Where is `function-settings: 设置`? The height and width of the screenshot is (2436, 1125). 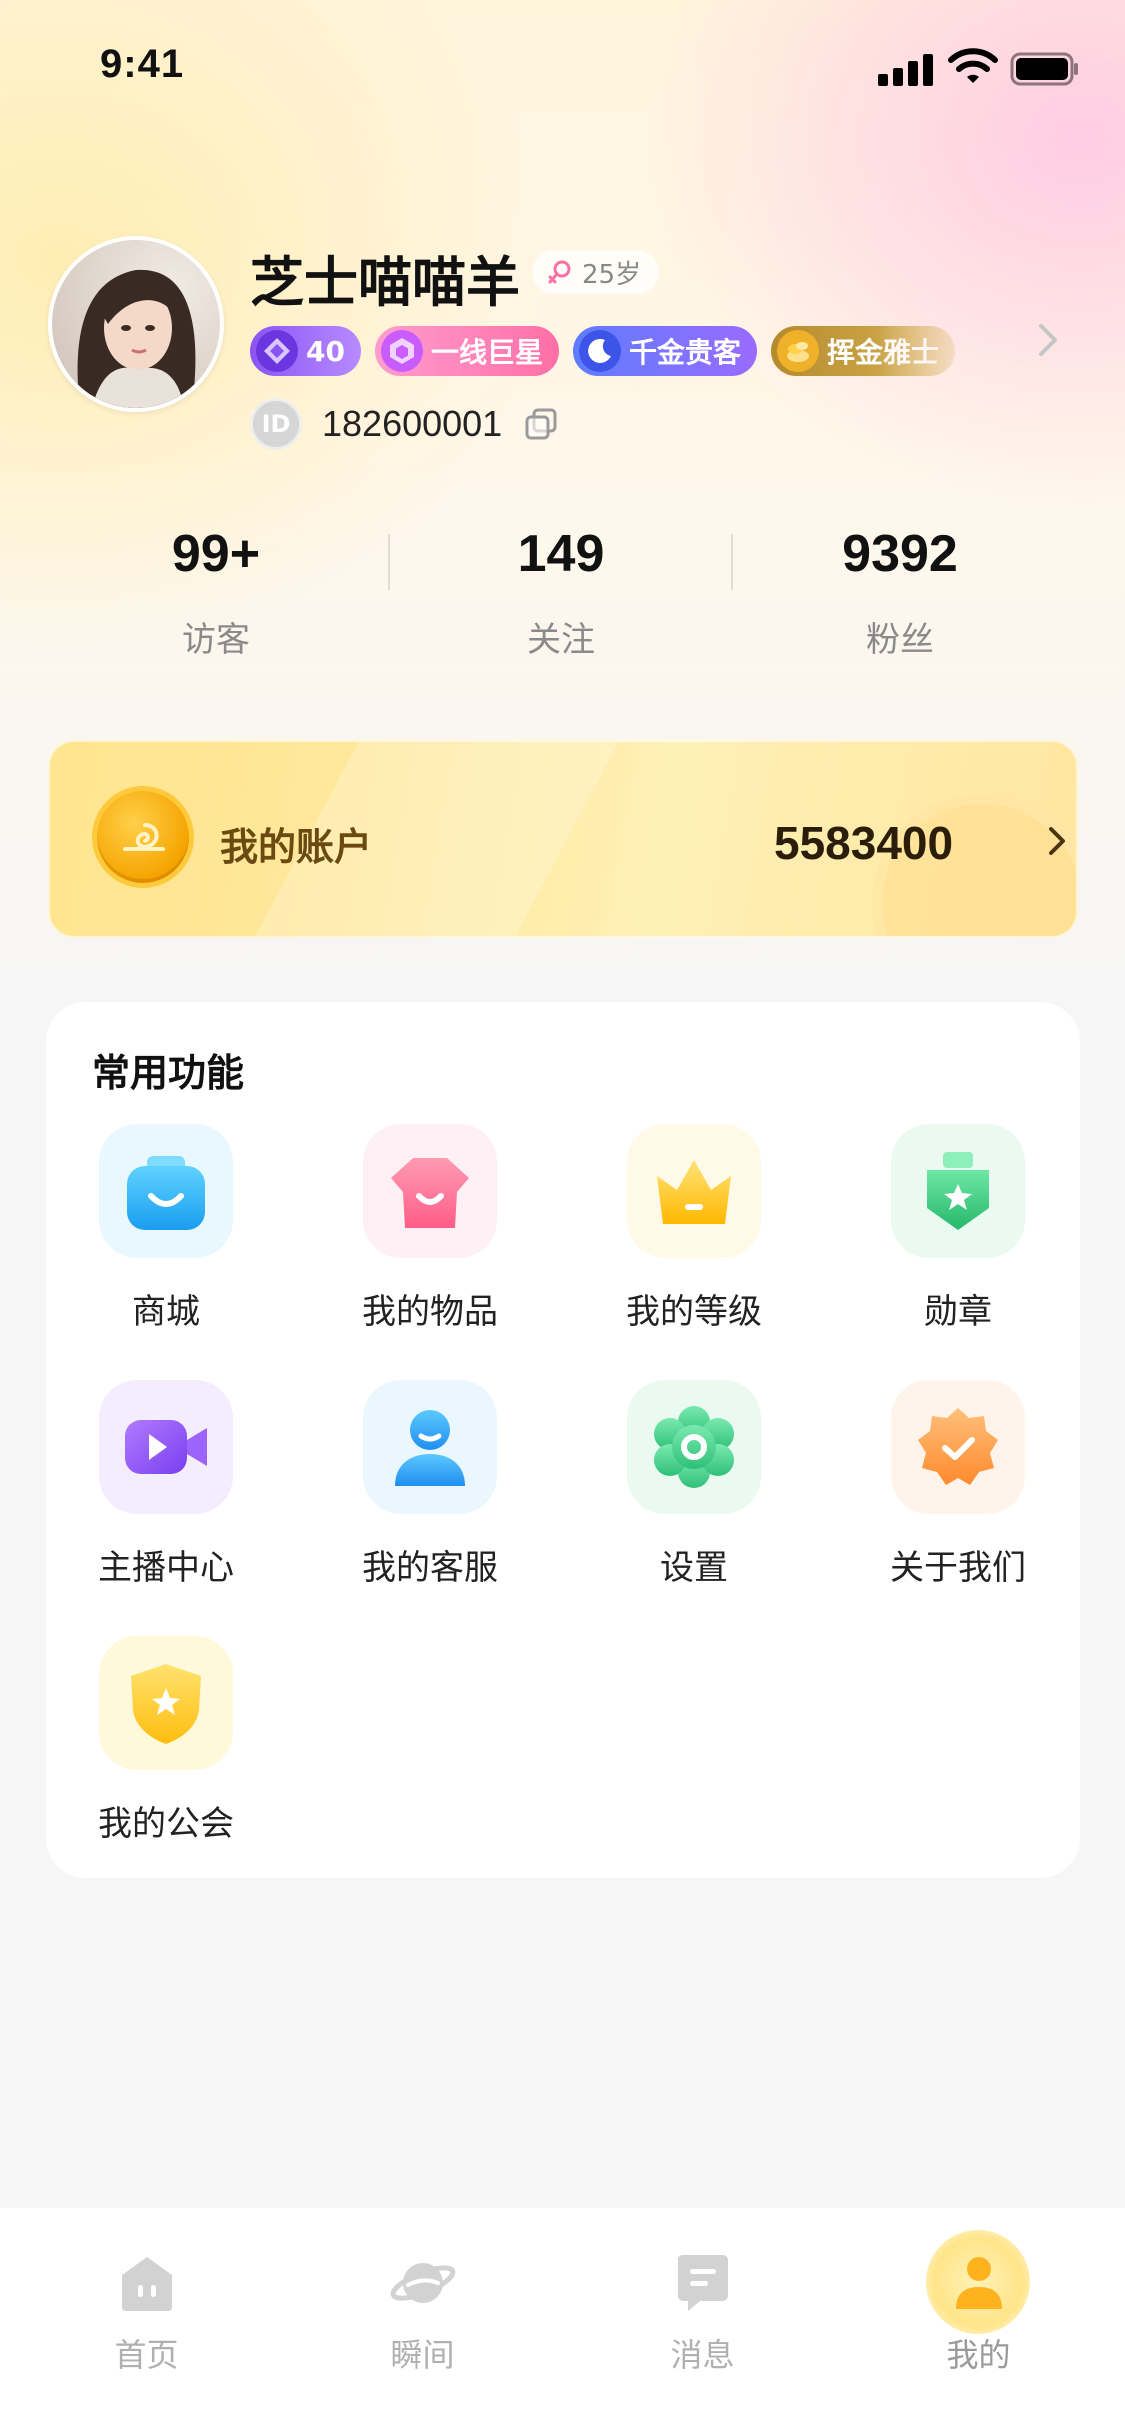 function-settings: 设置 is located at coordinates (694, 1484).